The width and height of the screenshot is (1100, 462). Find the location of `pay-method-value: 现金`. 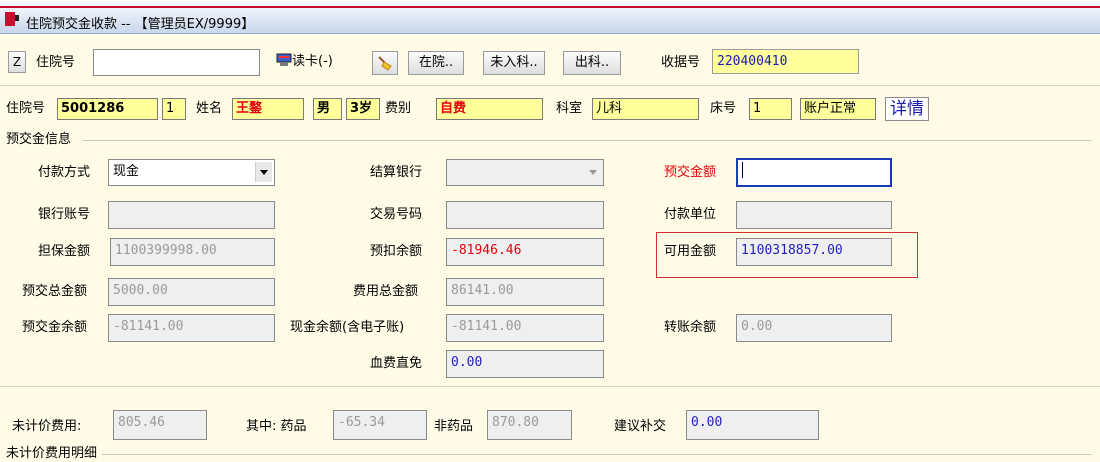

pay-method-value: 现金 is located at coordinates (126, 171).